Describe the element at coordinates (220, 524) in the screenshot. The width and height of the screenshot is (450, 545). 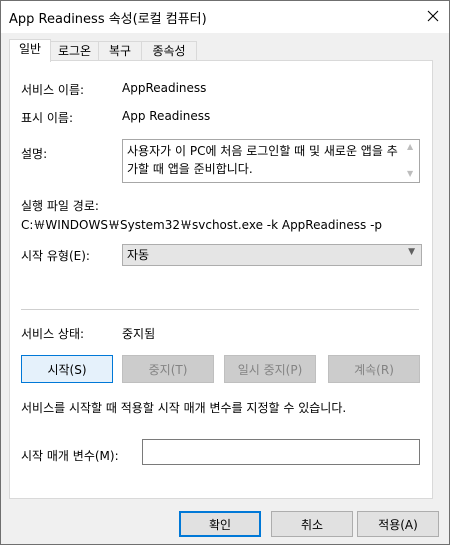
I see `ok-button: 확인` at that location.